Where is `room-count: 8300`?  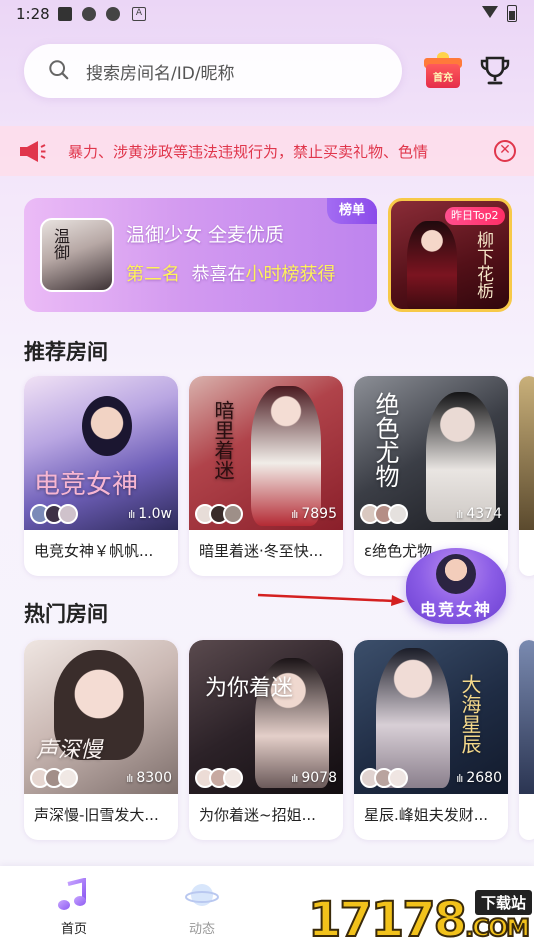
room-count: 8300 is located at coordinates (154, 778).